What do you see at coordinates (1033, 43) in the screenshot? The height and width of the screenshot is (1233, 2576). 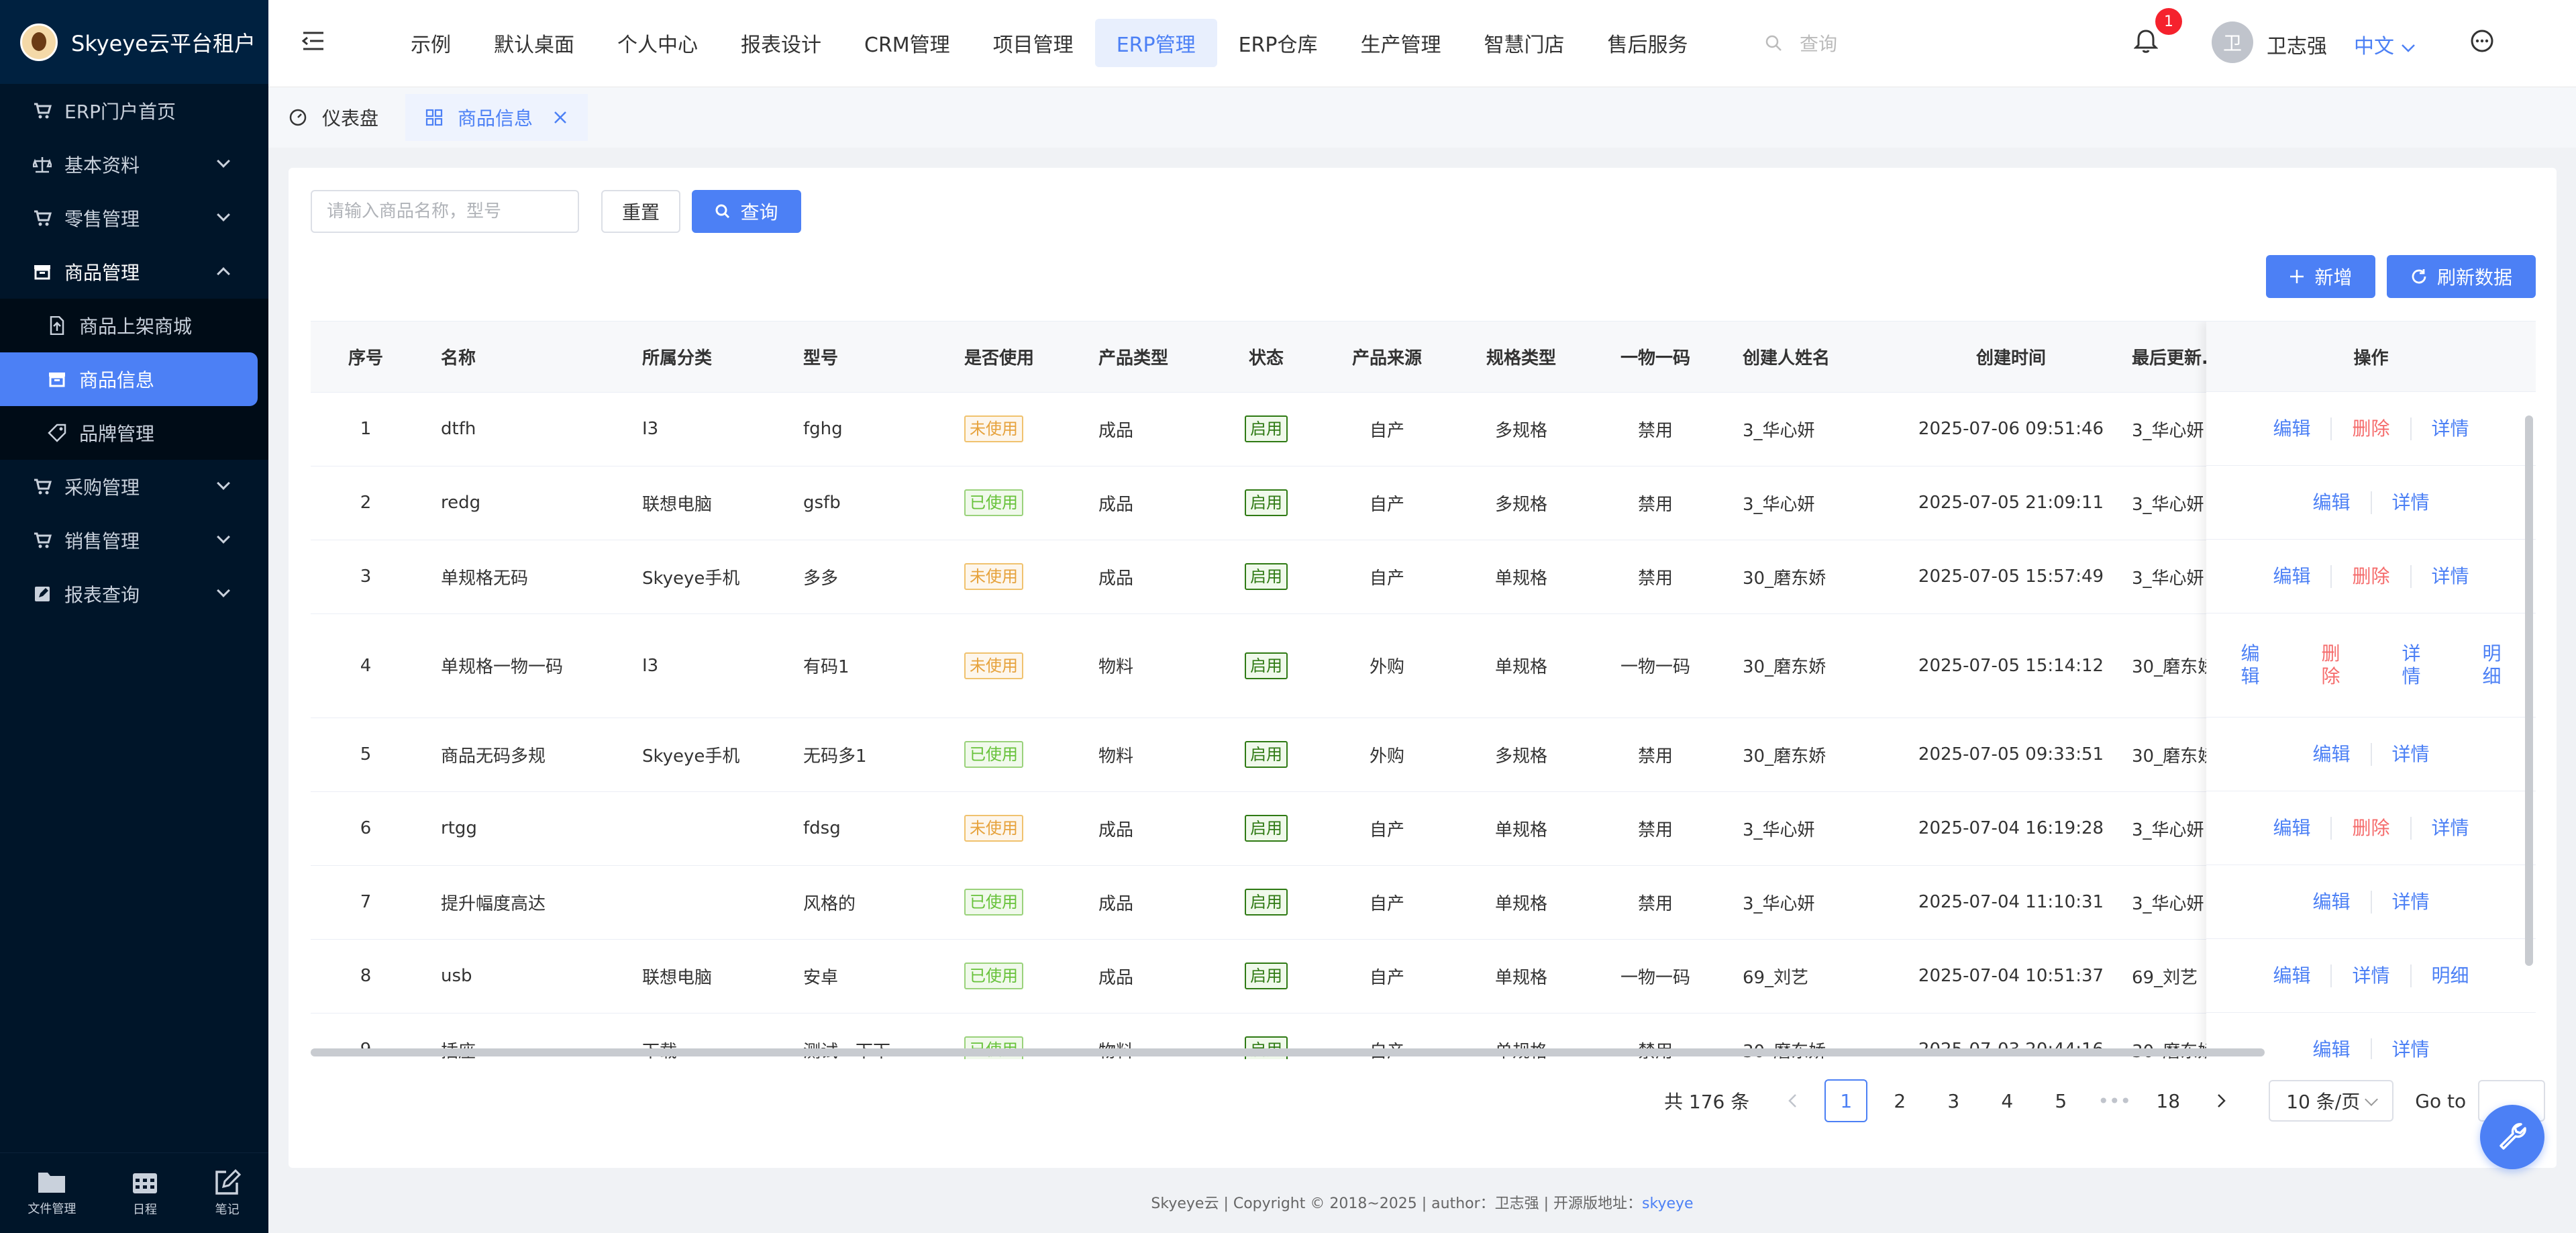 I see `top-nav-item: 项目管理` at bounding box center [1033, 43].